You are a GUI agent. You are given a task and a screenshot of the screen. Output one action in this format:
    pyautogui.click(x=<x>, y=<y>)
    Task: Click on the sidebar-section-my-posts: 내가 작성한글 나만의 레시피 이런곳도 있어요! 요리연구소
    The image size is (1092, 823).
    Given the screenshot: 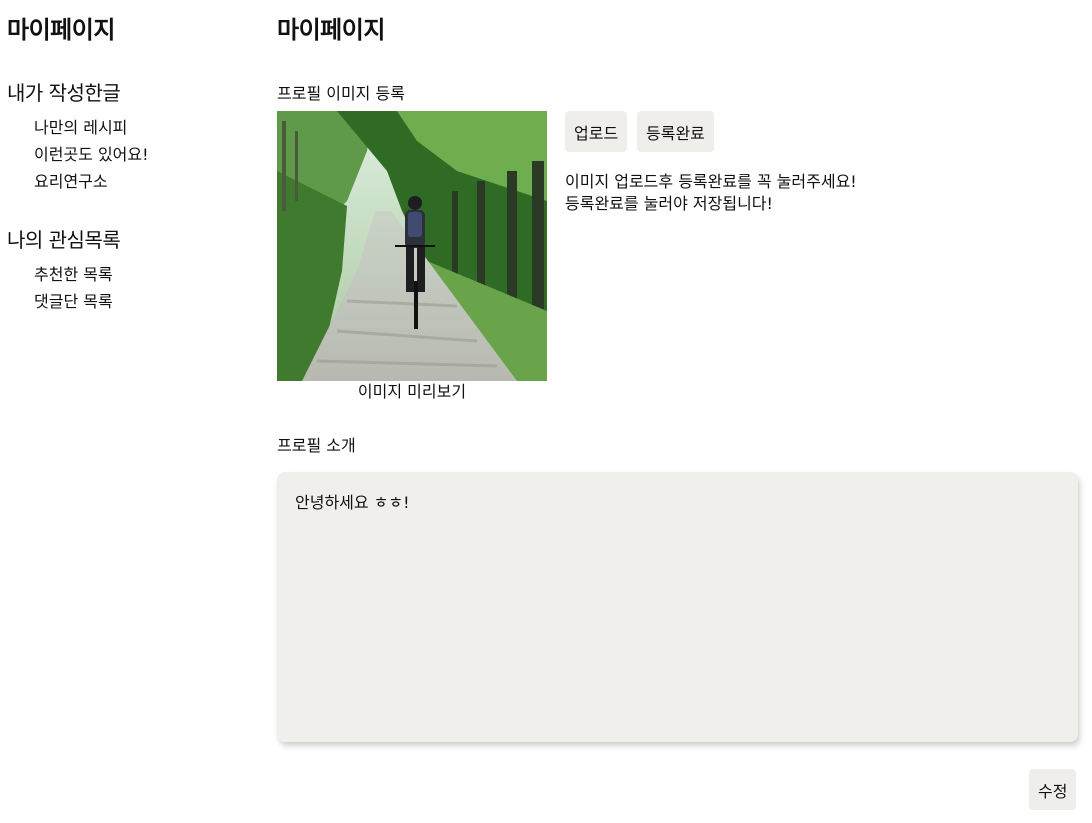 What is the action you would take?
    pyautogui.click(x=78, y=137)
    